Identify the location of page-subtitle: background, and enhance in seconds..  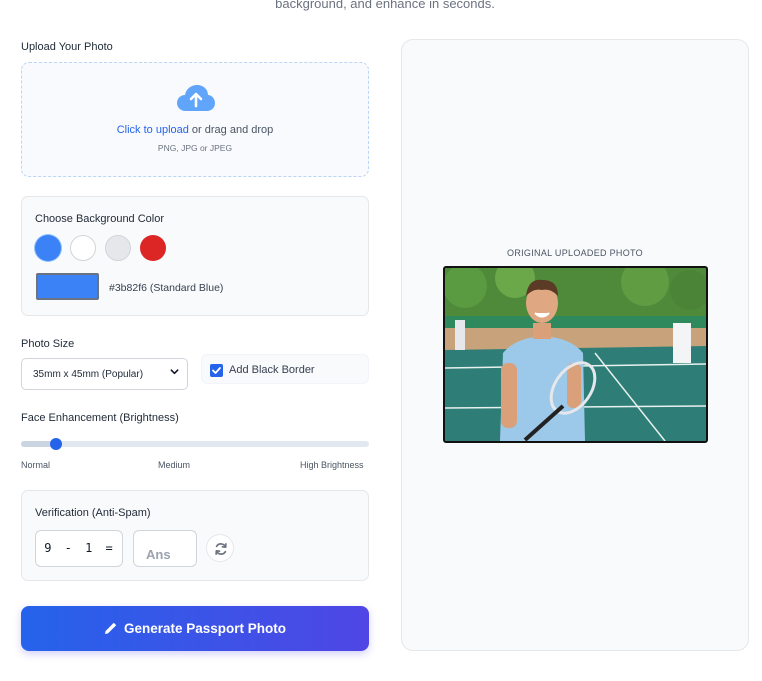
(385, 5).